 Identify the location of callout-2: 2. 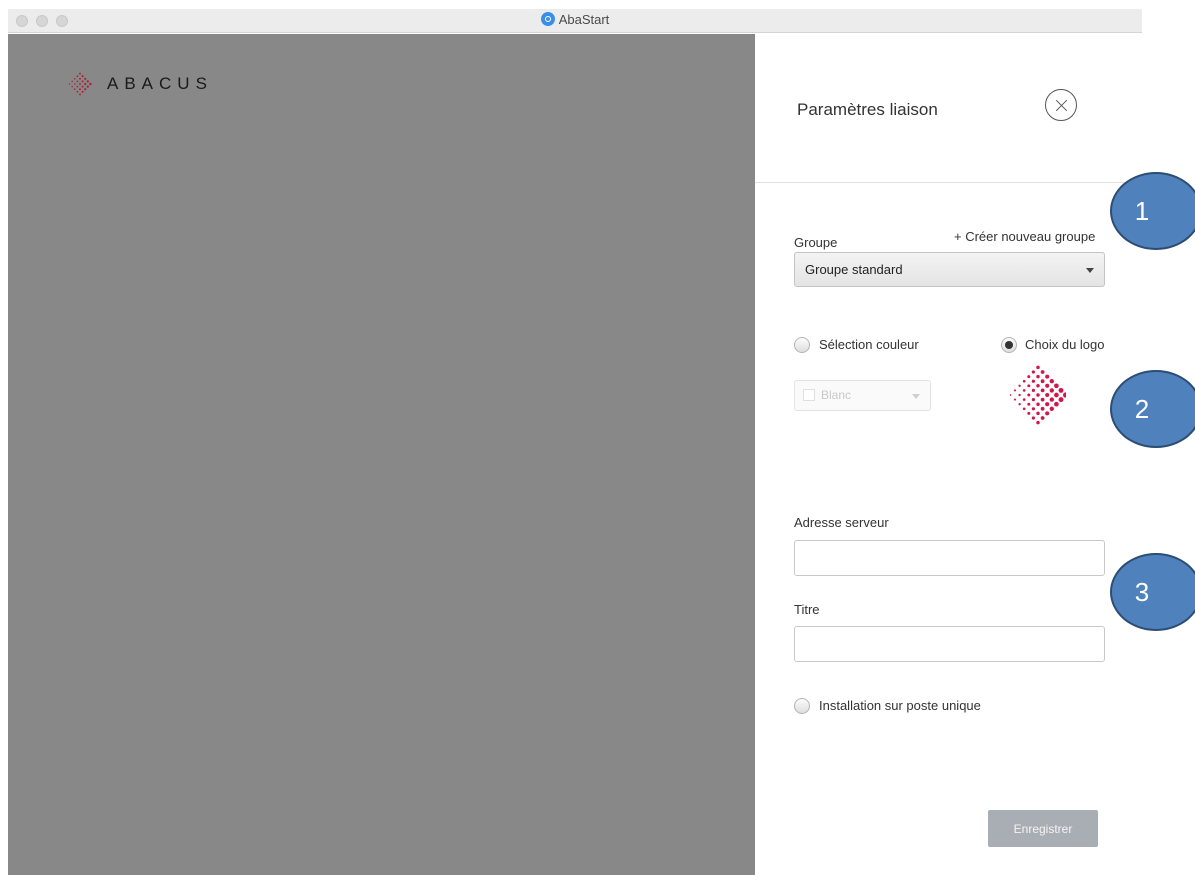
(1152, 409).